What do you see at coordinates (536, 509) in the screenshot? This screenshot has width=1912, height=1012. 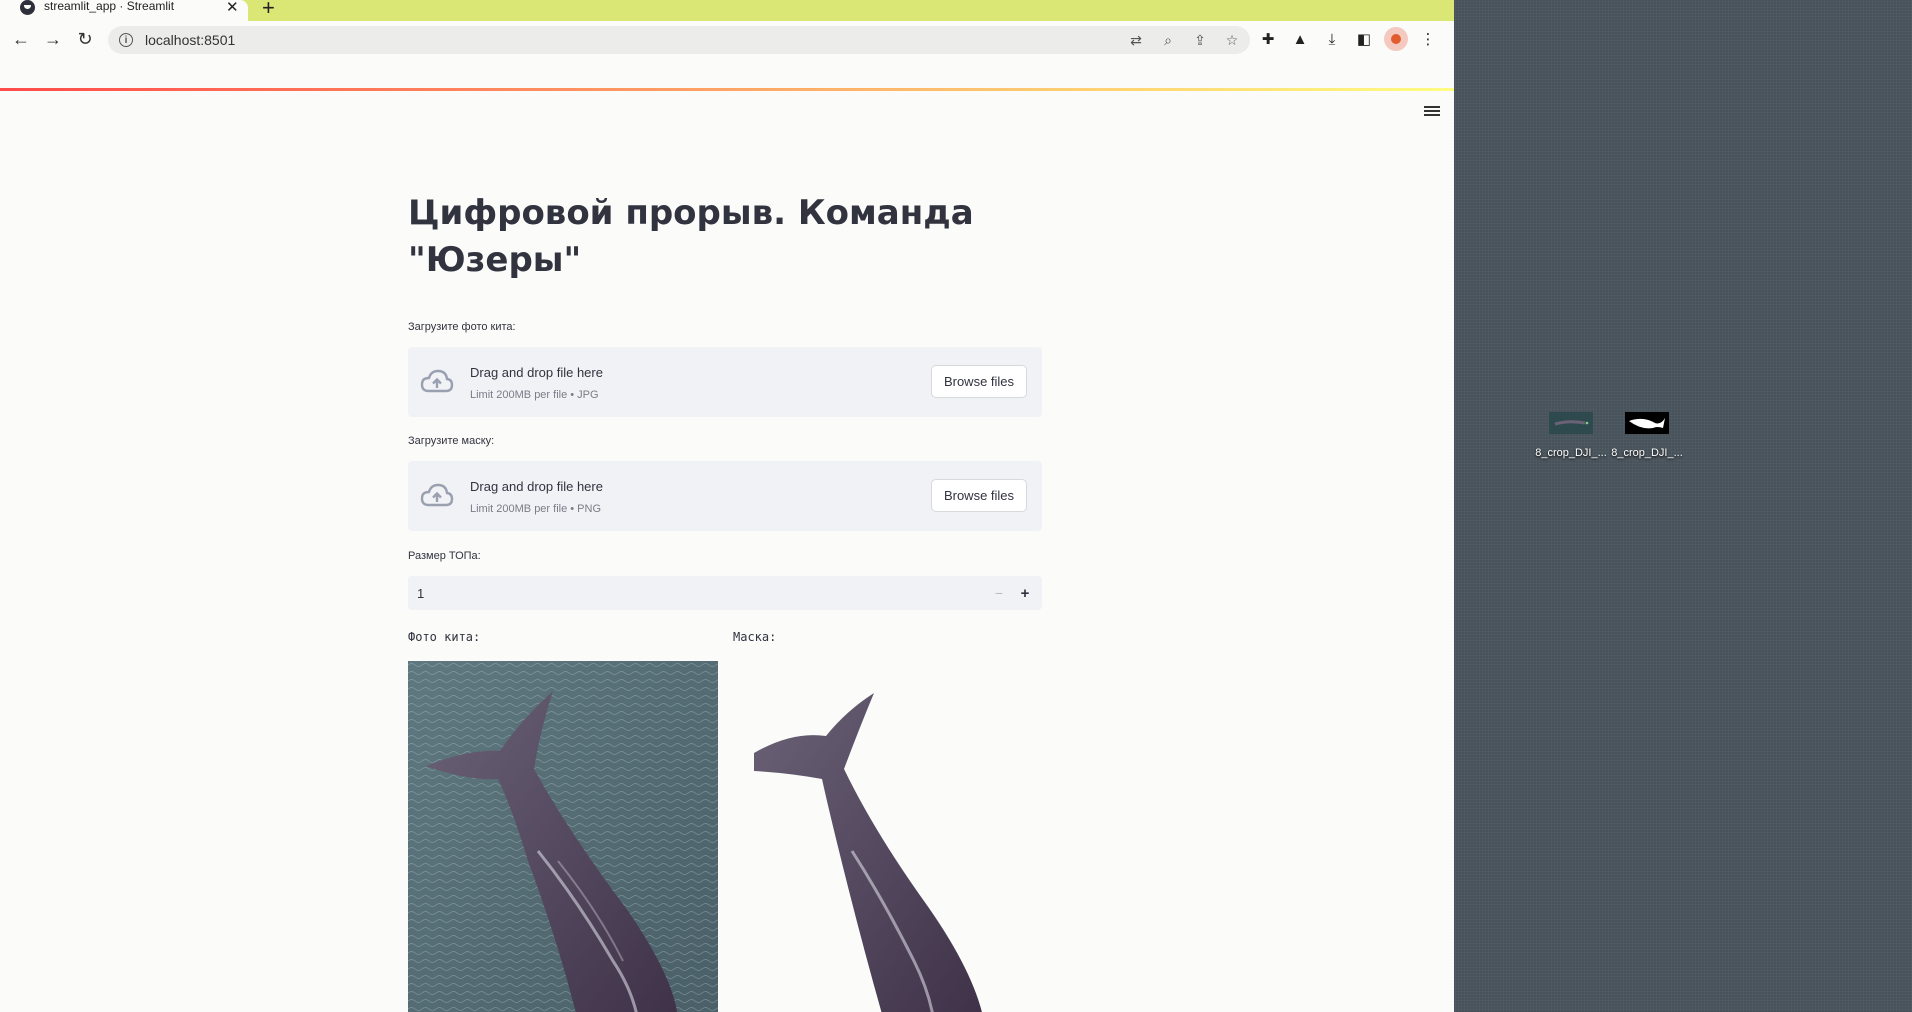 I see `dropzone-limit: Limit 200MB per file • PNG` at bounding box center [536, 509].